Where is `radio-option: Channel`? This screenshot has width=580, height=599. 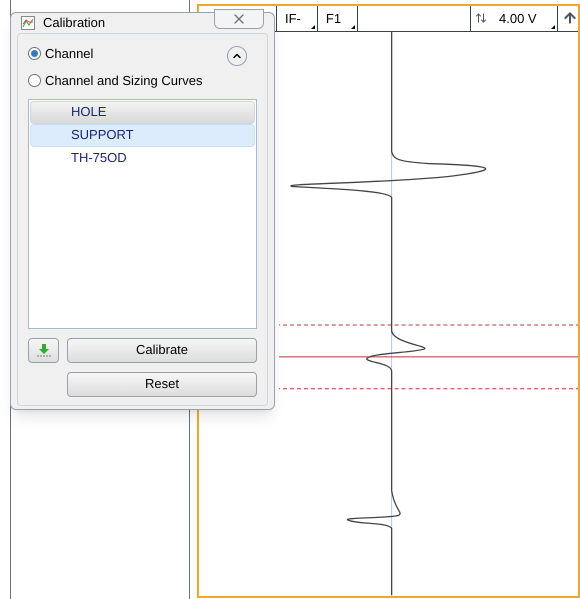
radio-option: Channel is located at coordinates (142, 53).